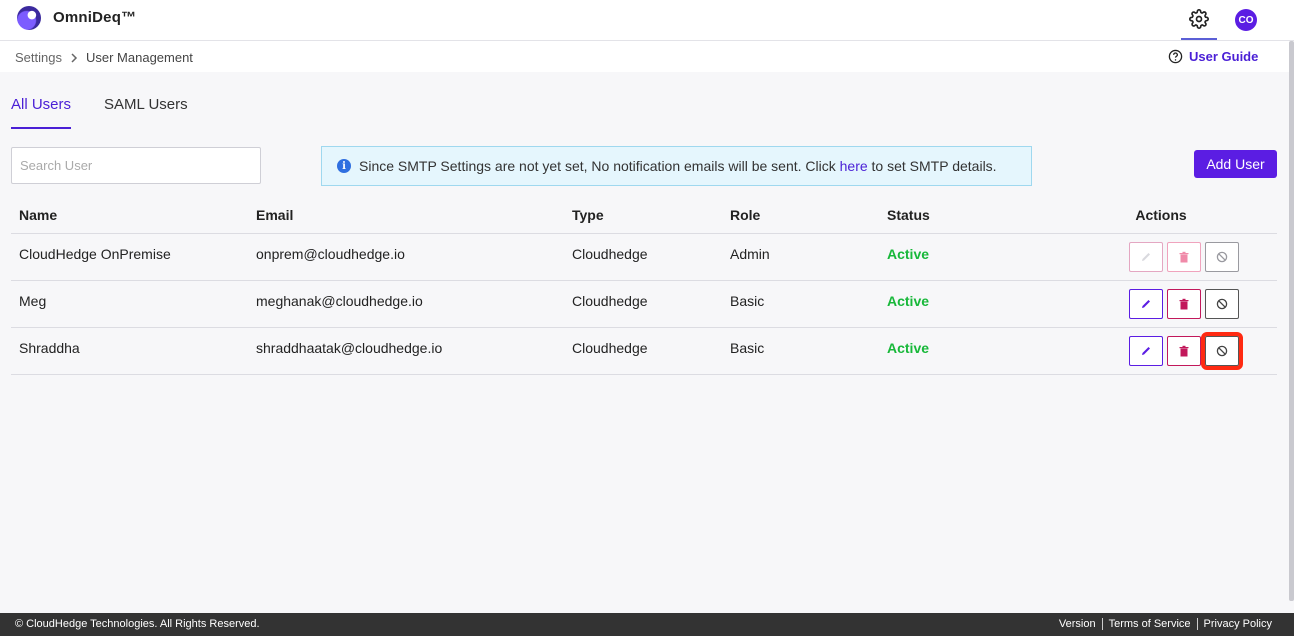  I want to click on column-header-type: Type, so click(588, 215).